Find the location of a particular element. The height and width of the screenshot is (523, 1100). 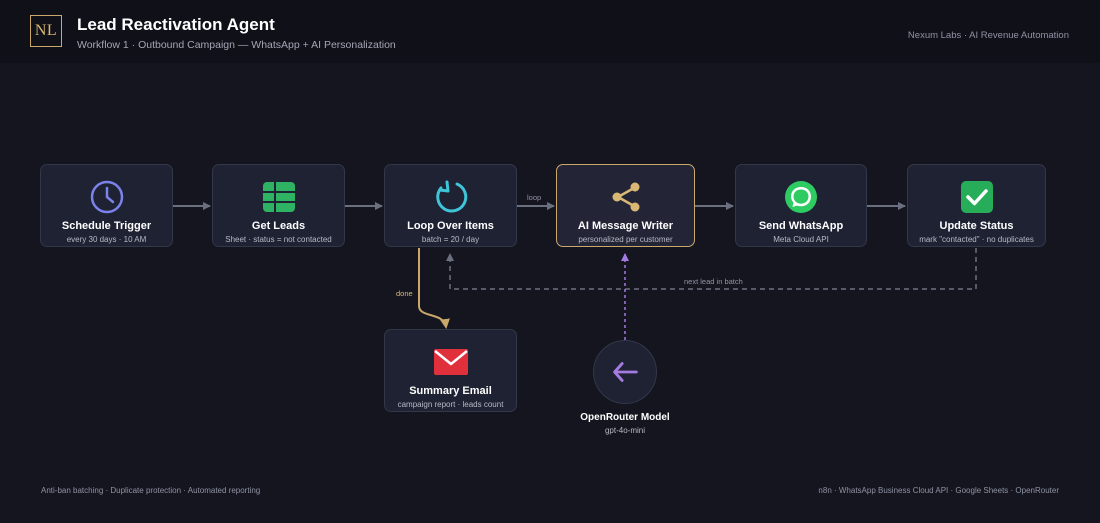

edge-label-loop: loop is located at coordinates (534, 197).